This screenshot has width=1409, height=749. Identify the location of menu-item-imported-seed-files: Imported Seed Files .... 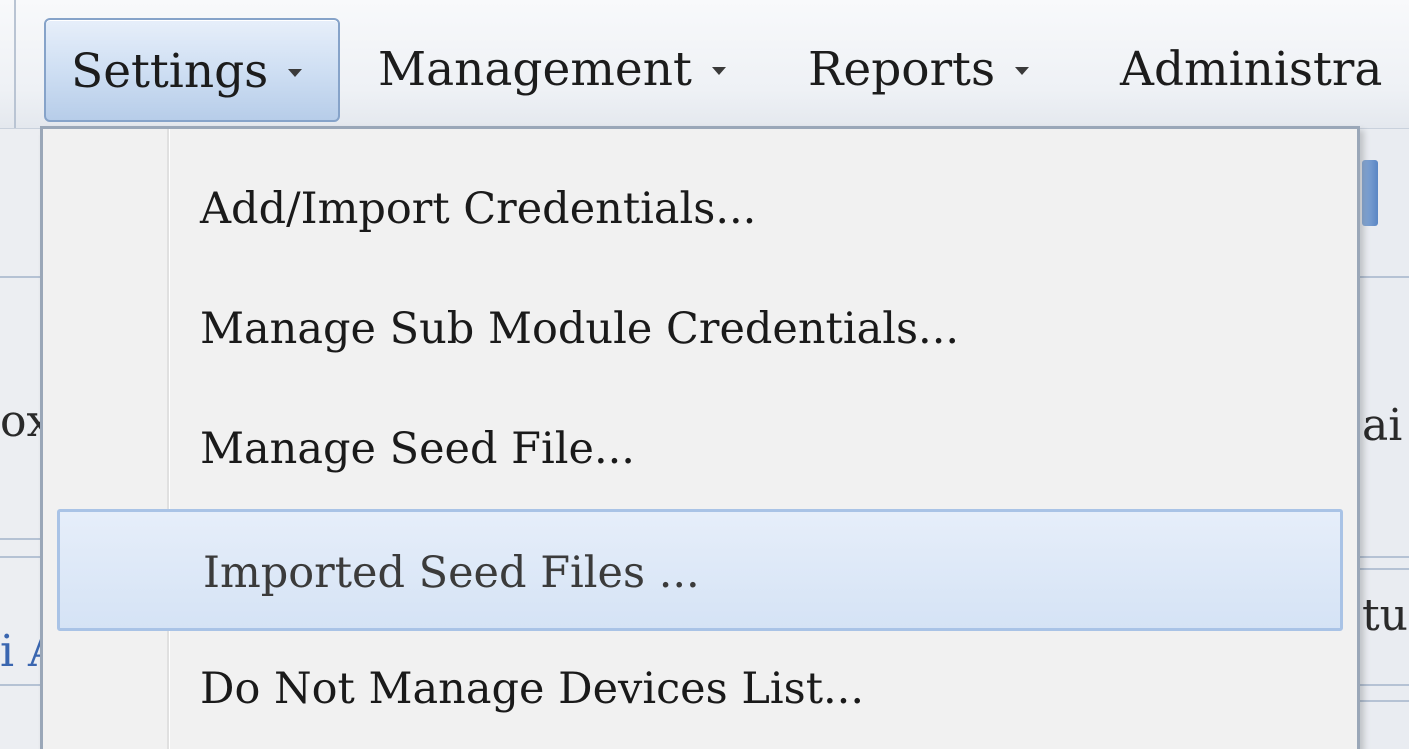
(700, 570).